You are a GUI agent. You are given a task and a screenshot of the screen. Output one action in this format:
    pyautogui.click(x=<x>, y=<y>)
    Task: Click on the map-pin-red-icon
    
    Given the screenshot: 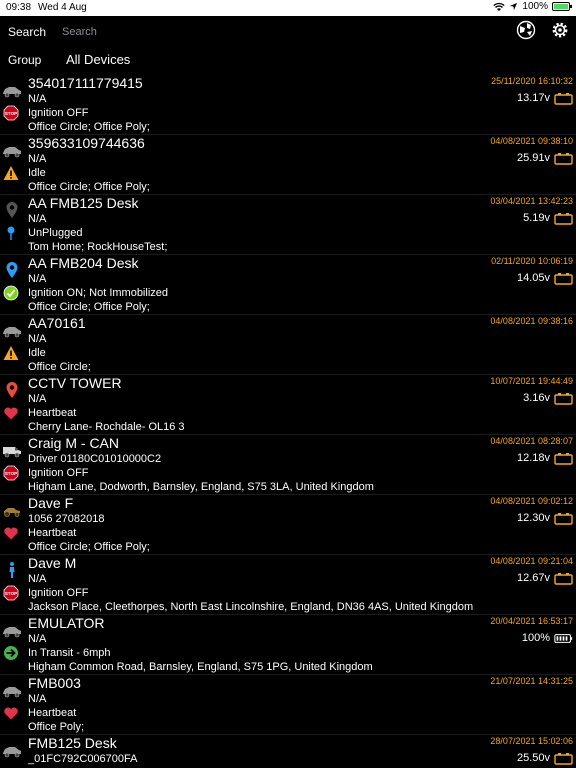 What is the action you would take?
    pyautogui.click(x=12, y=390)
    